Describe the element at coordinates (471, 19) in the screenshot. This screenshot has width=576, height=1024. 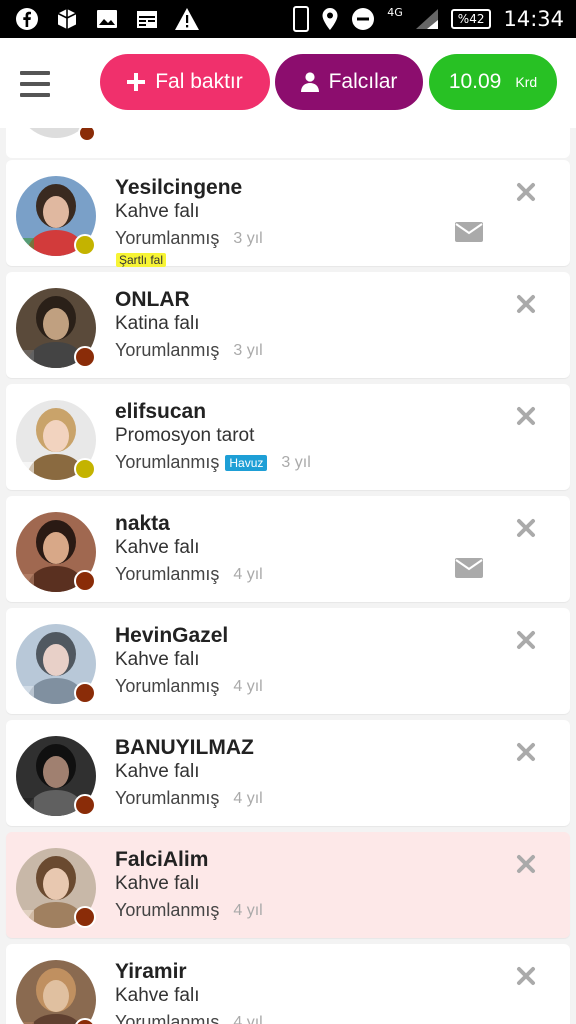
I see `battery-indicator: %42` at that location.